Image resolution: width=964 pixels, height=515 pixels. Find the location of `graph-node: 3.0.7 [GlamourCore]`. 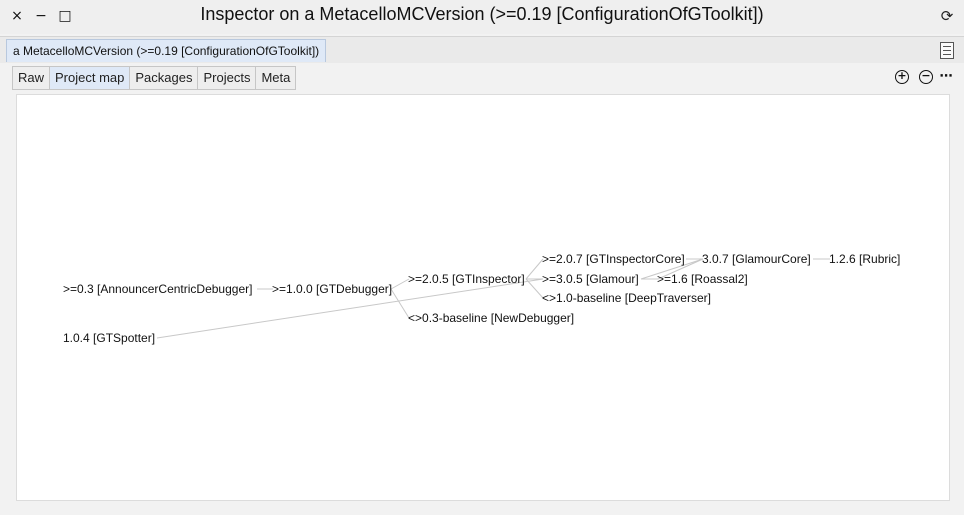

graph-node: 3.0.7 [GlamourCore] is located at coordinates (756, 259).